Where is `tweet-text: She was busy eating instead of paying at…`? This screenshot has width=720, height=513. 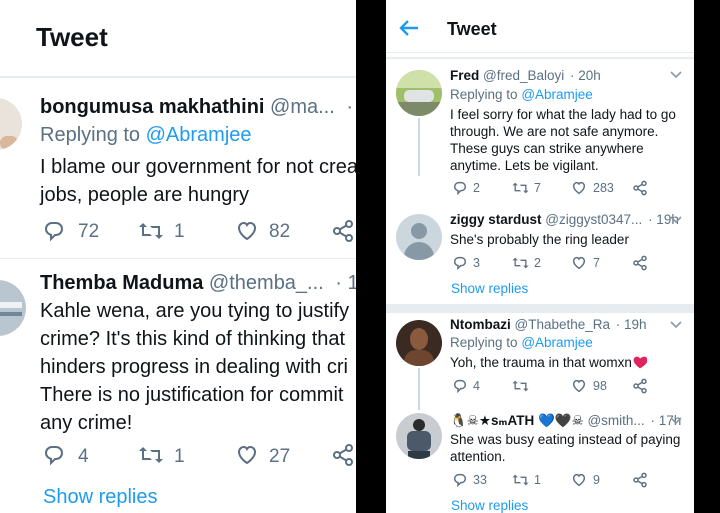 tweet-text: She was busy eating instead of paying at… is located at coordinates (565, 448).